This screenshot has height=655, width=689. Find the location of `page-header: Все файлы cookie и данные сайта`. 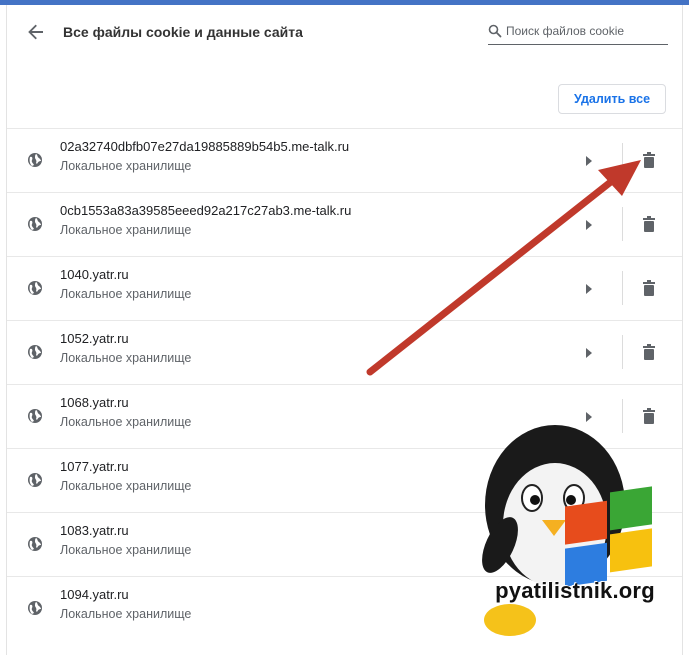

page-header: Все файлы cookie и данные сайта is located at coordinates (344, 33).